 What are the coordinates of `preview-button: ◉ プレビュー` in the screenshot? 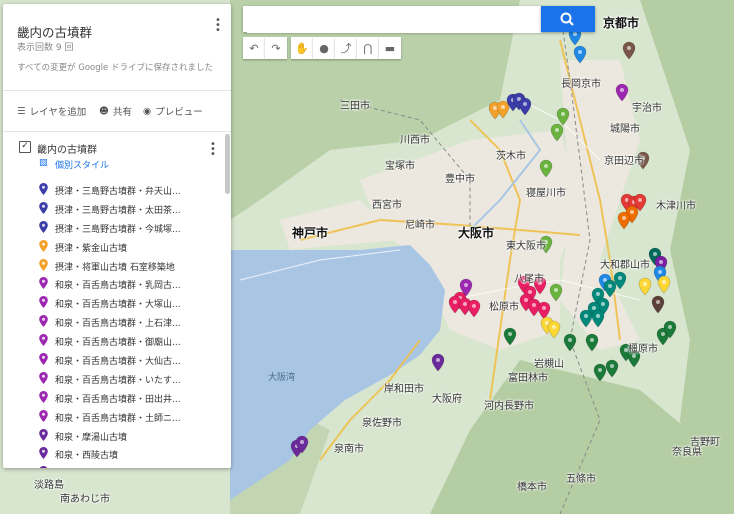 It's located at (173, 111).